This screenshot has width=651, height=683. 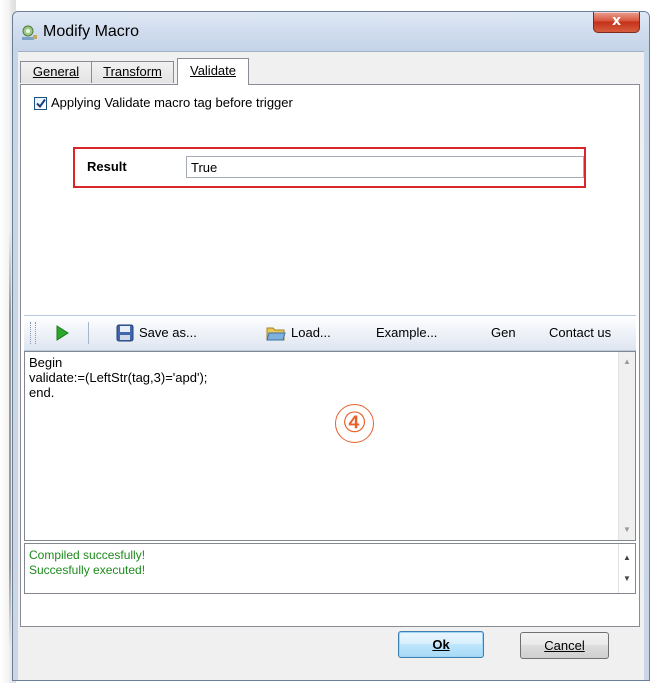 I want to click on title-bar: Modify Macro x, so click(x=331, y=31).